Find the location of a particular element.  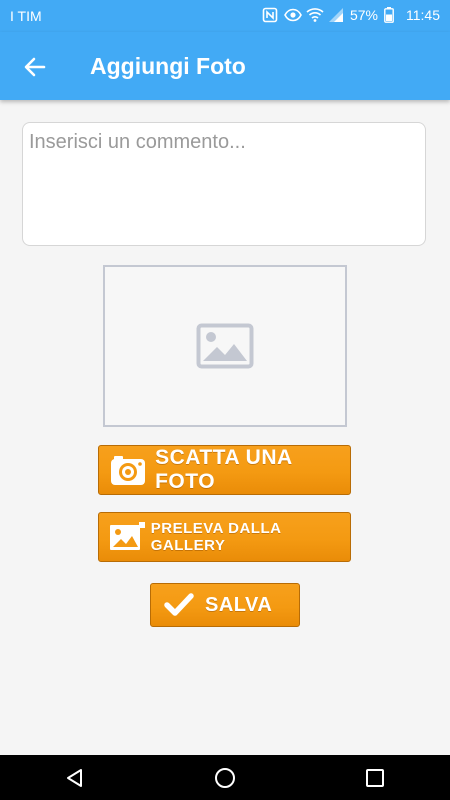

take-photo-label: SCATTA UNA FOTO is located at coordinates (223, 469).